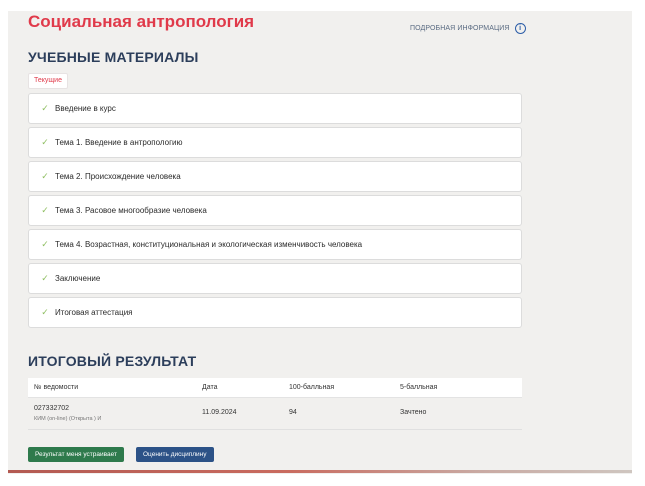 This screenshot has height=486, width=645. What do you see at coordinates (275, 278) in the screenshot?
I see `module-item-conclusion: ✓ Заключение` at bounding box center [275, 278].